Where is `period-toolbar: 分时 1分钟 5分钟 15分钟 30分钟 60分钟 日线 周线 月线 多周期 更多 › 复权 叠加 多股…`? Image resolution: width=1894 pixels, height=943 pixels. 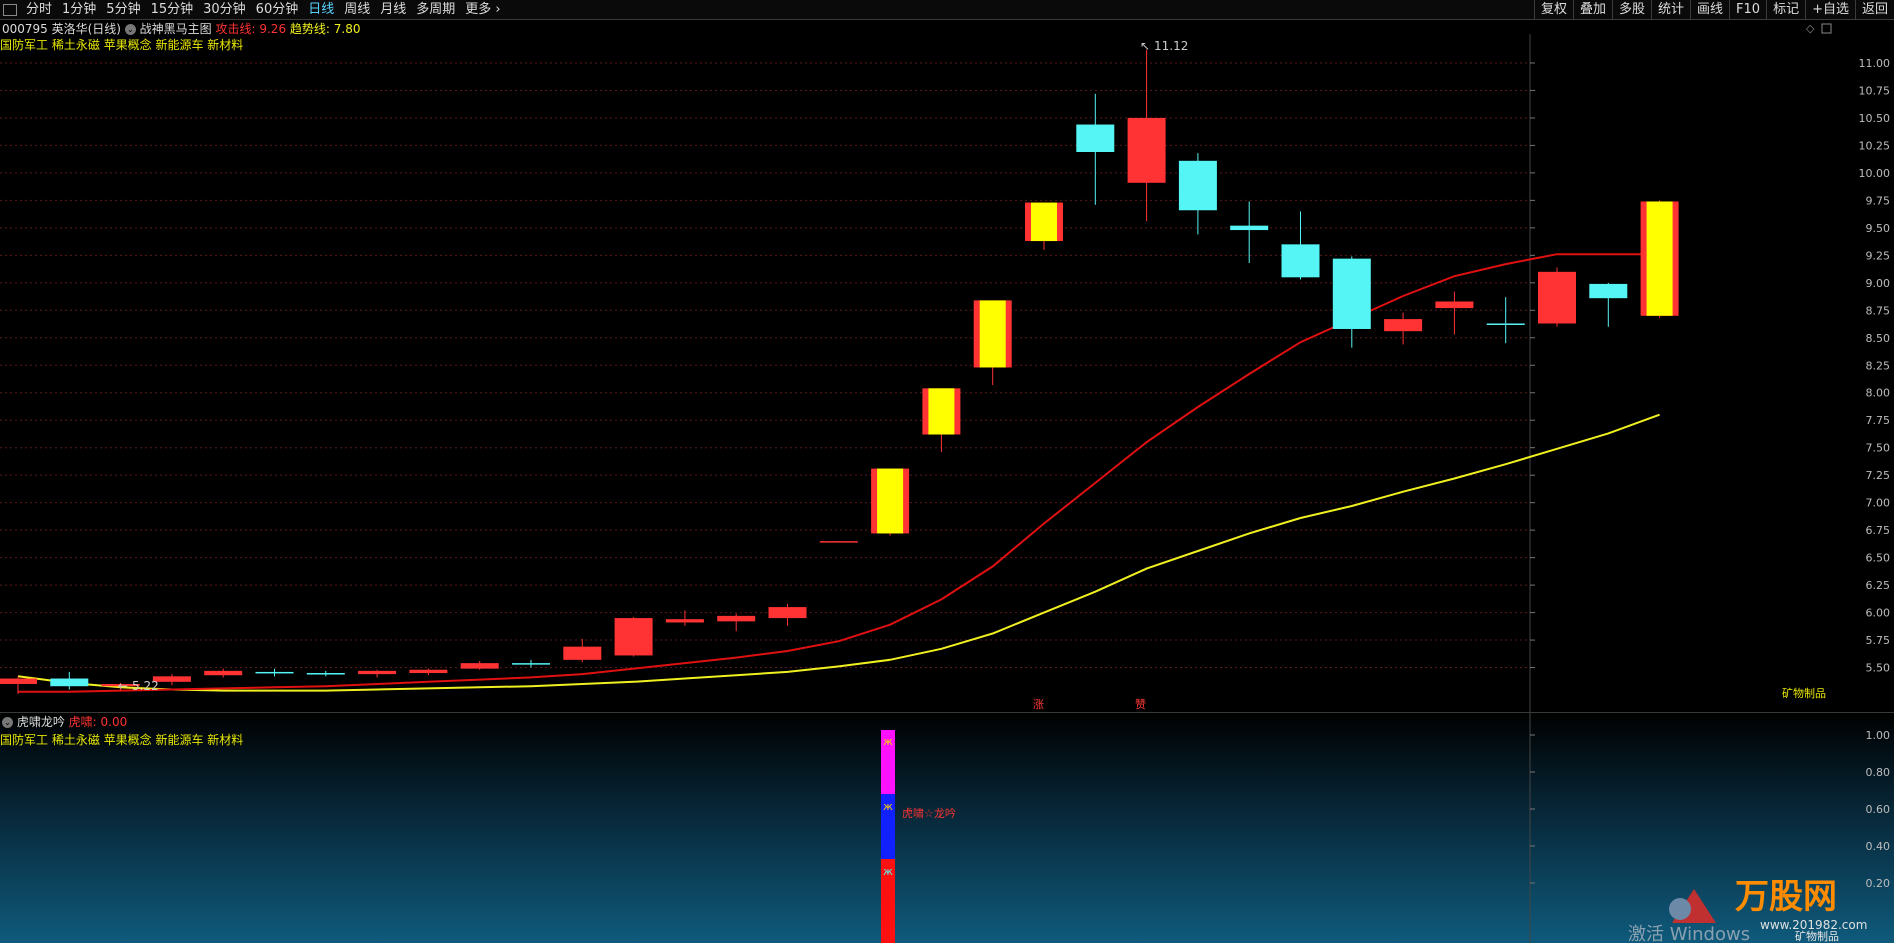 period-toolbar: 分时 1分钟 5分钟 15分钟 30分钟 60分钟 日线 周线 月线 多周期 更多 › 复权 叠加 多股… is located at coordinates (947, 10).